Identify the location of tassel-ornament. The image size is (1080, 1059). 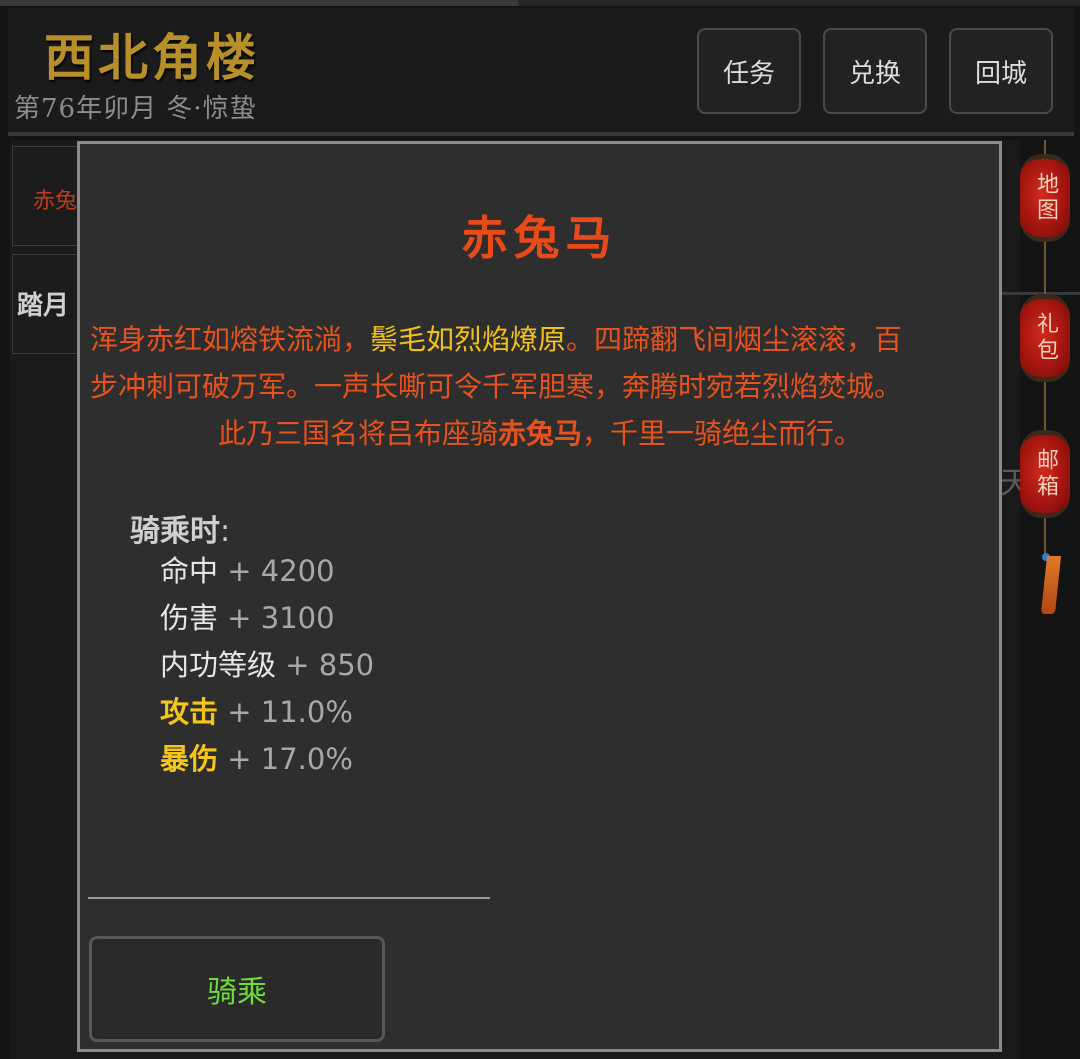
(1051, 585).